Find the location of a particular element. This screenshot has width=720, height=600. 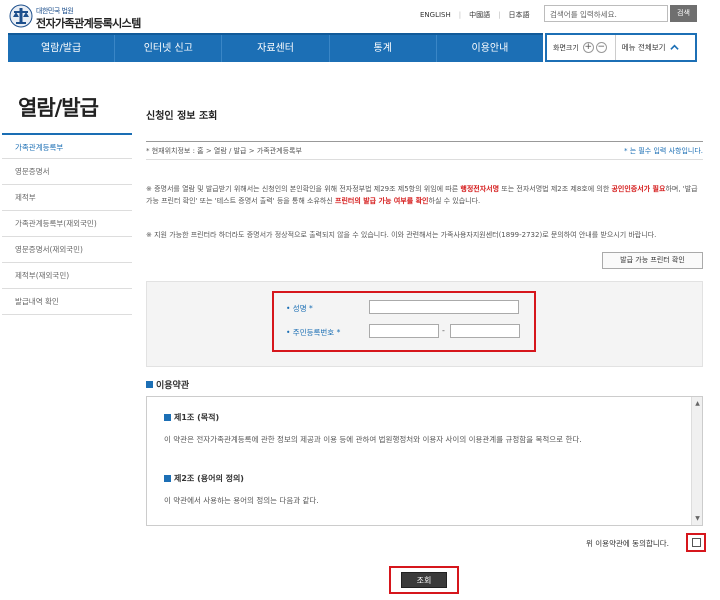

lang-english: ENGLISH is located at coordinates (435, 15).